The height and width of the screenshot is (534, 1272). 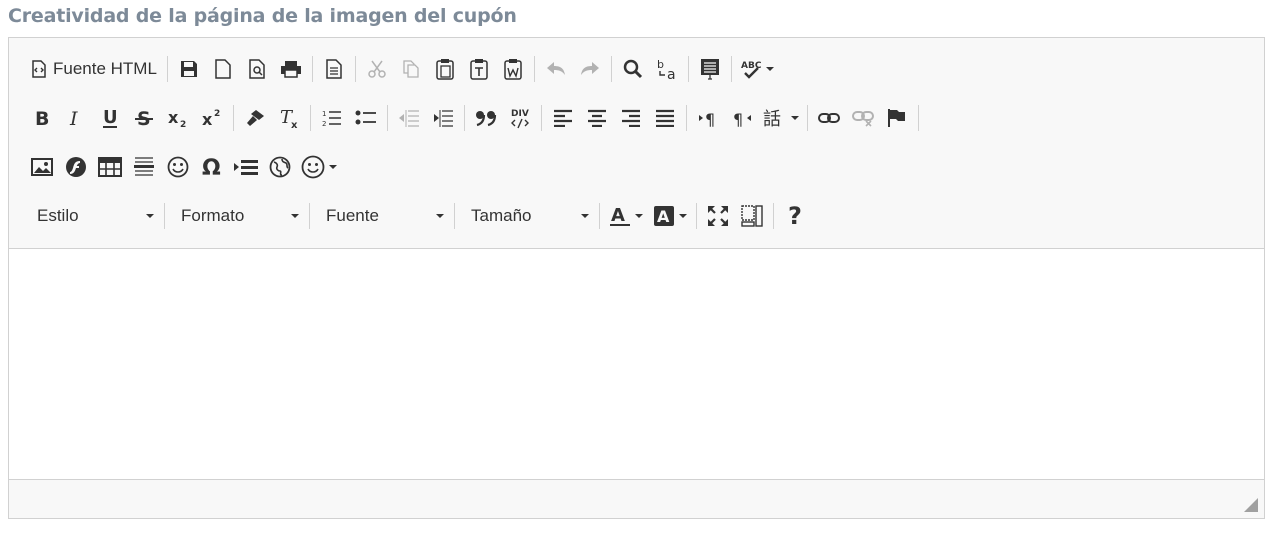 I want to click on outdent-icon, so click(x=409, y=118).